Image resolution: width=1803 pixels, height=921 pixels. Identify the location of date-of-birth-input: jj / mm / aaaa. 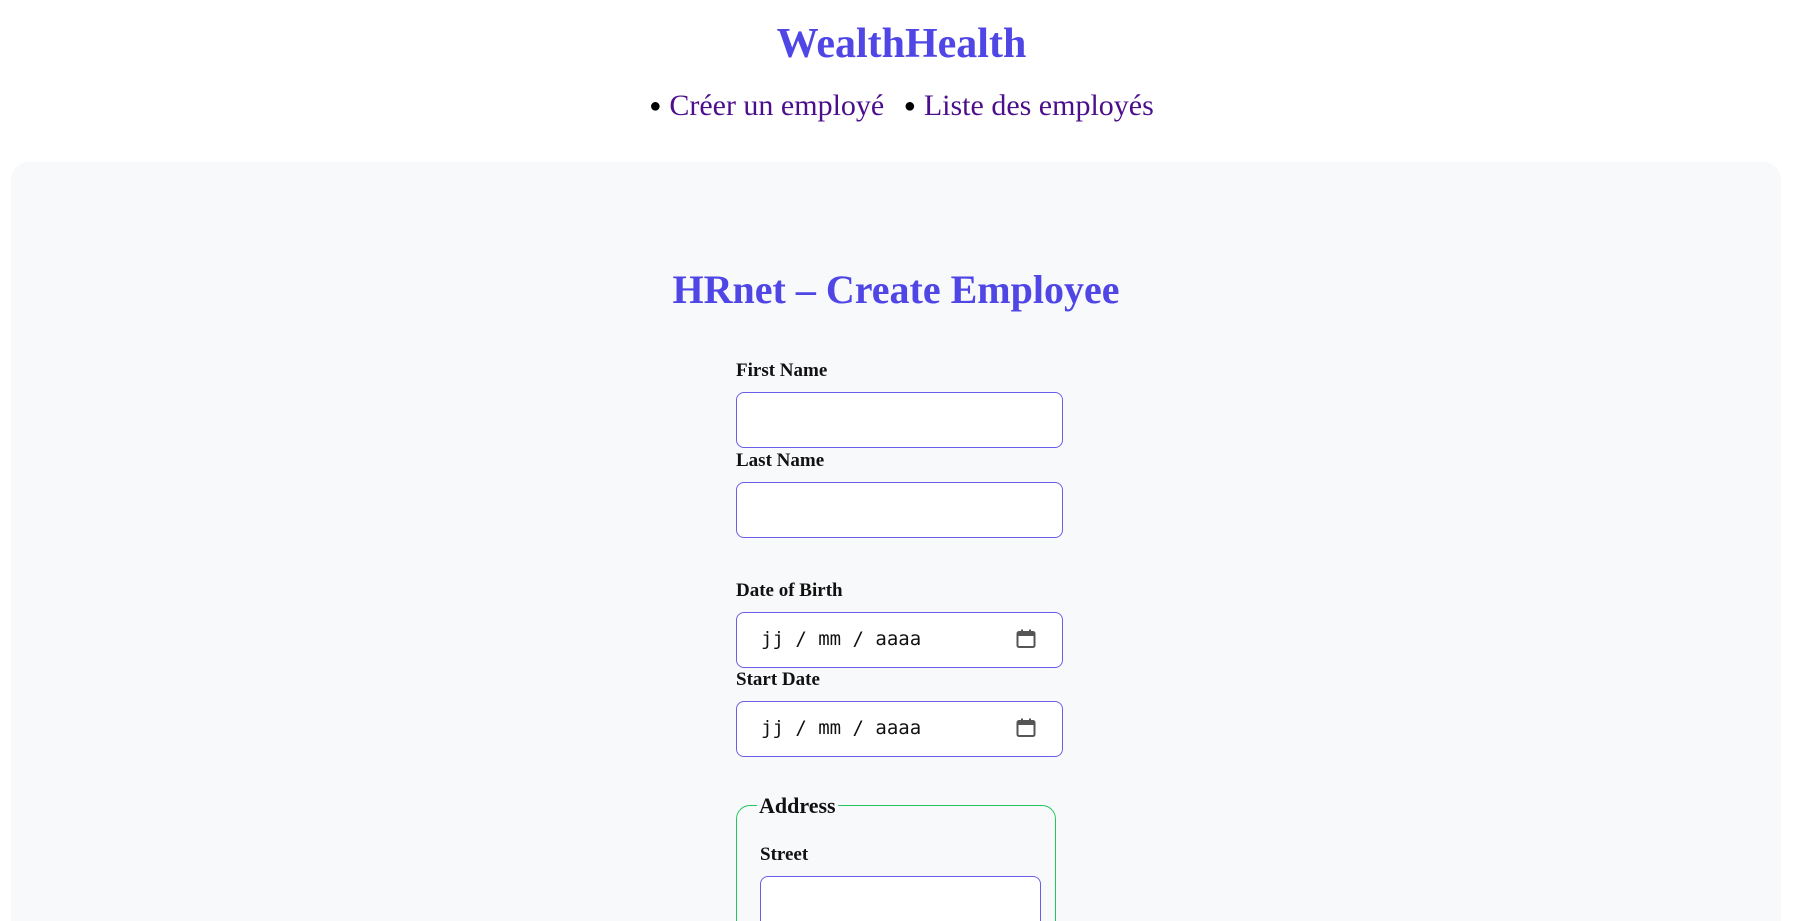
(899, 640).